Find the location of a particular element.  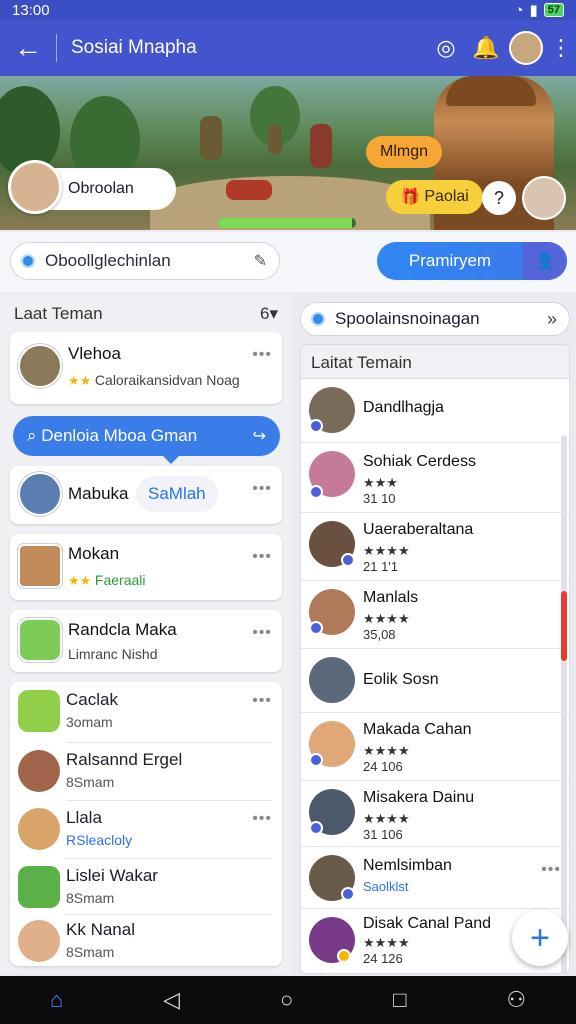

prompt-bubble: ⌕ Denloia Mboa Gman ↪ is located at coordinates (146, 440).